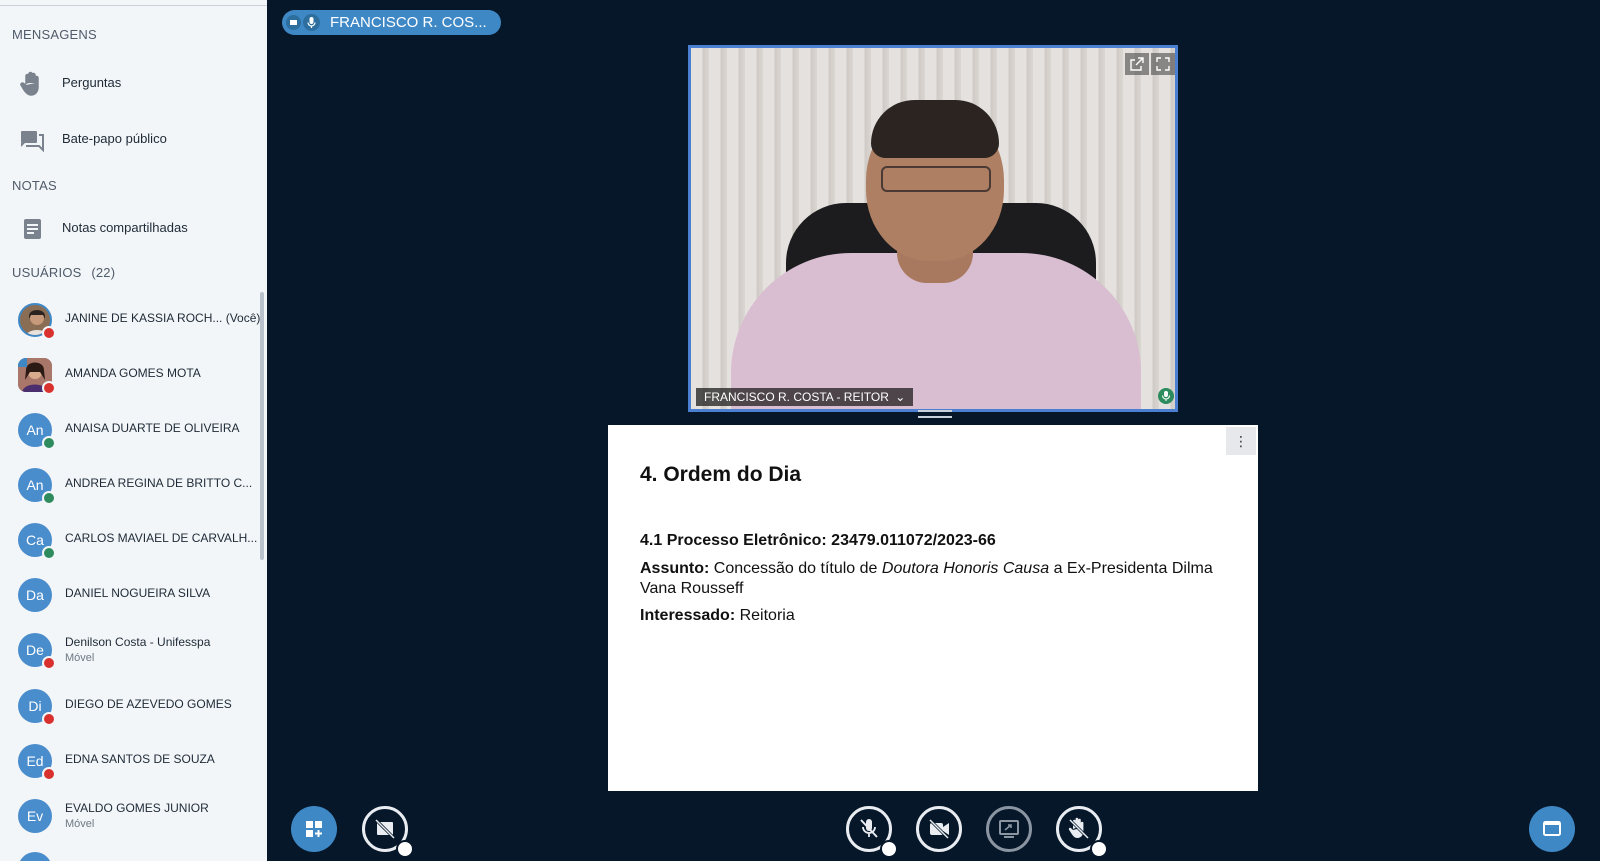 Image resolution: width=1600 pixels, height=861 pixels. Describe the element at coordinates (54, 34) in the screenshot. I see `messages-section-title: MENSAGENS` at that location.